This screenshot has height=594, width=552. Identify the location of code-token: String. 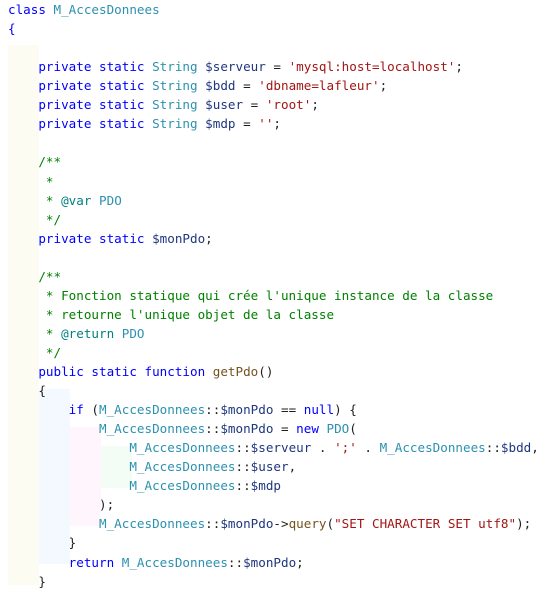
(179, 67).